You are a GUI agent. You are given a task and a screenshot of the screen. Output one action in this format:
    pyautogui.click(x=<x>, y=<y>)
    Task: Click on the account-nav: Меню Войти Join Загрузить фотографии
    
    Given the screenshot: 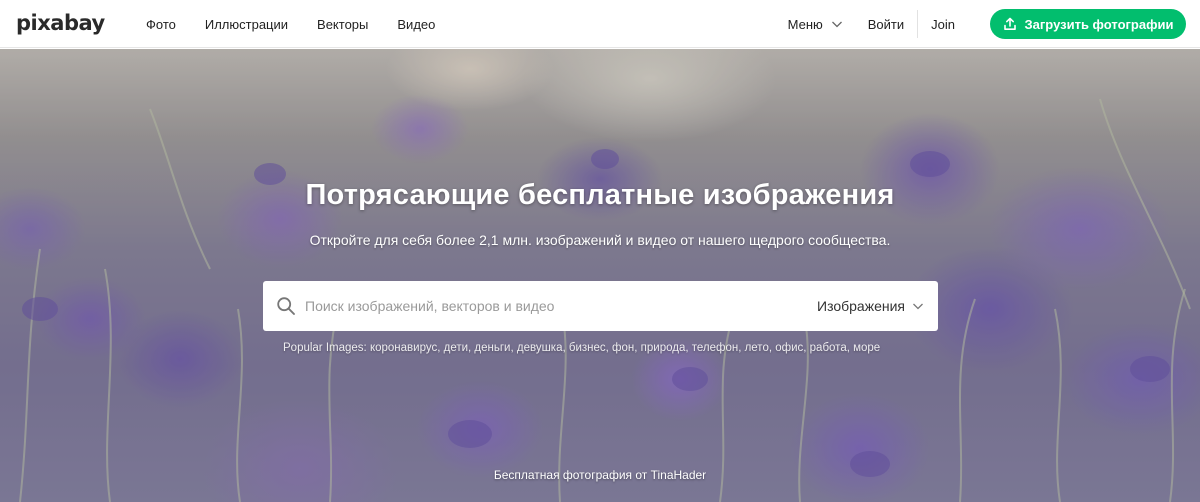 What is the action you would take?
    pyautogui.click(x=987, y=24)
    